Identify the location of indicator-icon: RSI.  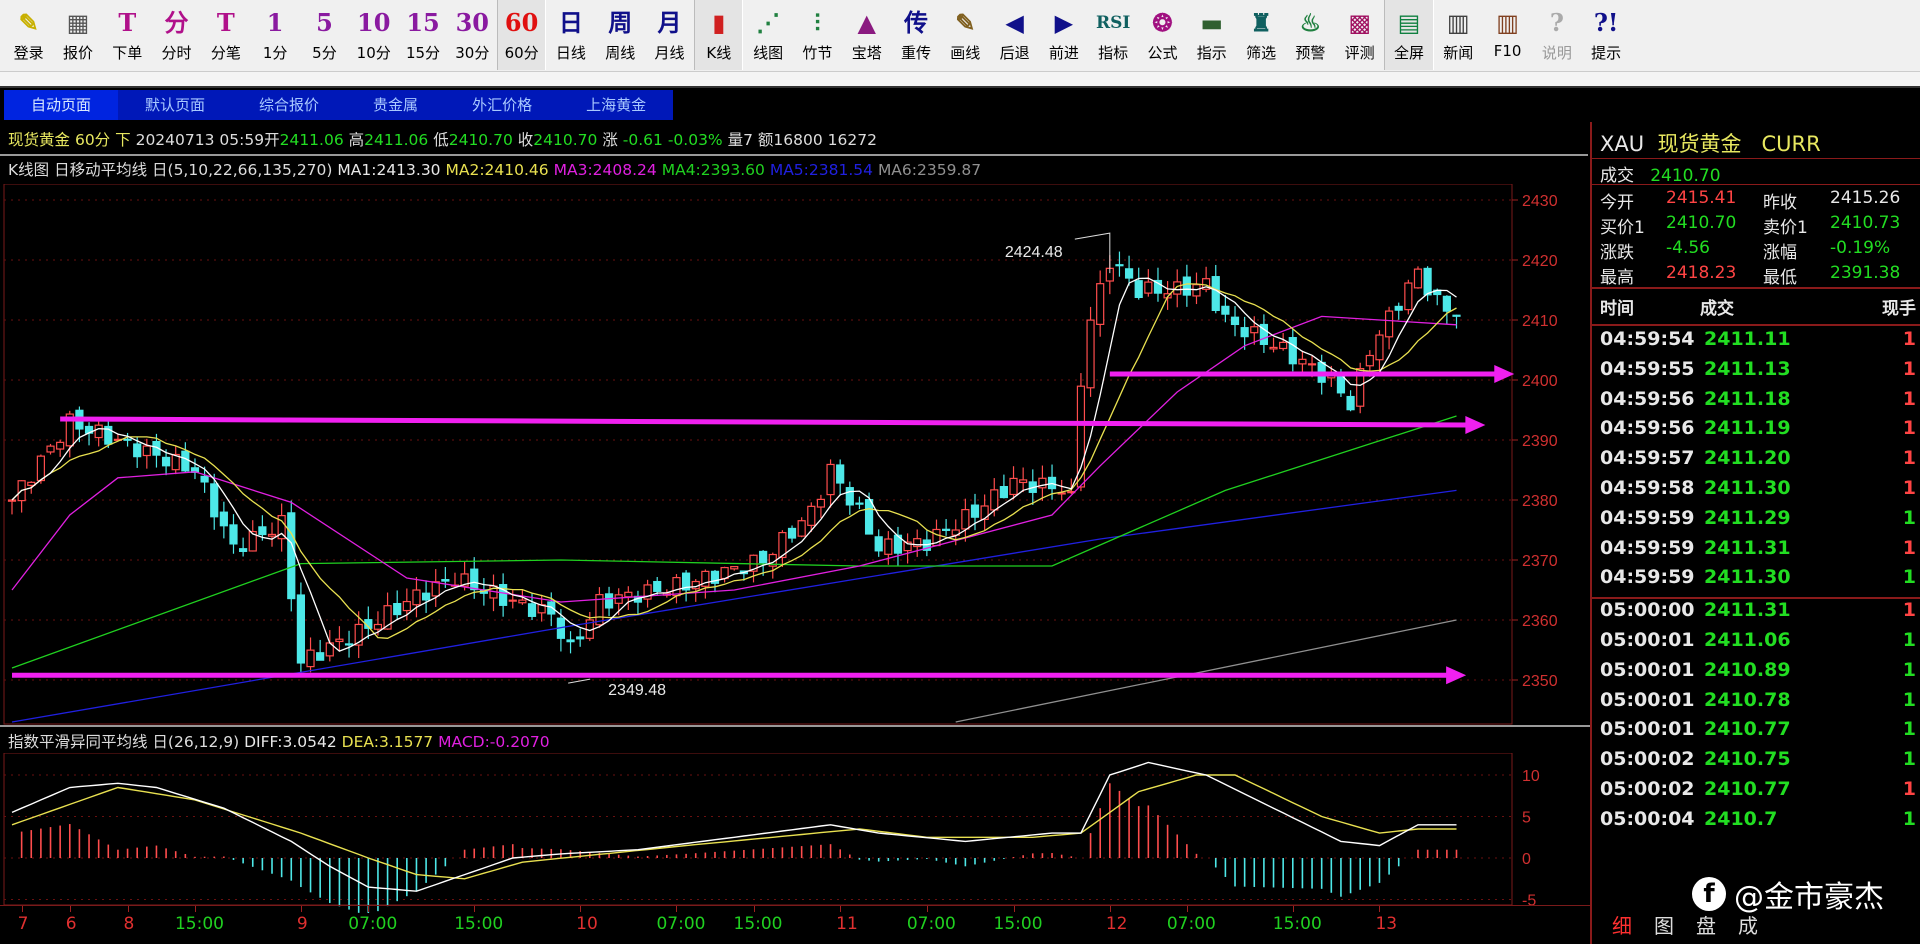
(1113, 23).